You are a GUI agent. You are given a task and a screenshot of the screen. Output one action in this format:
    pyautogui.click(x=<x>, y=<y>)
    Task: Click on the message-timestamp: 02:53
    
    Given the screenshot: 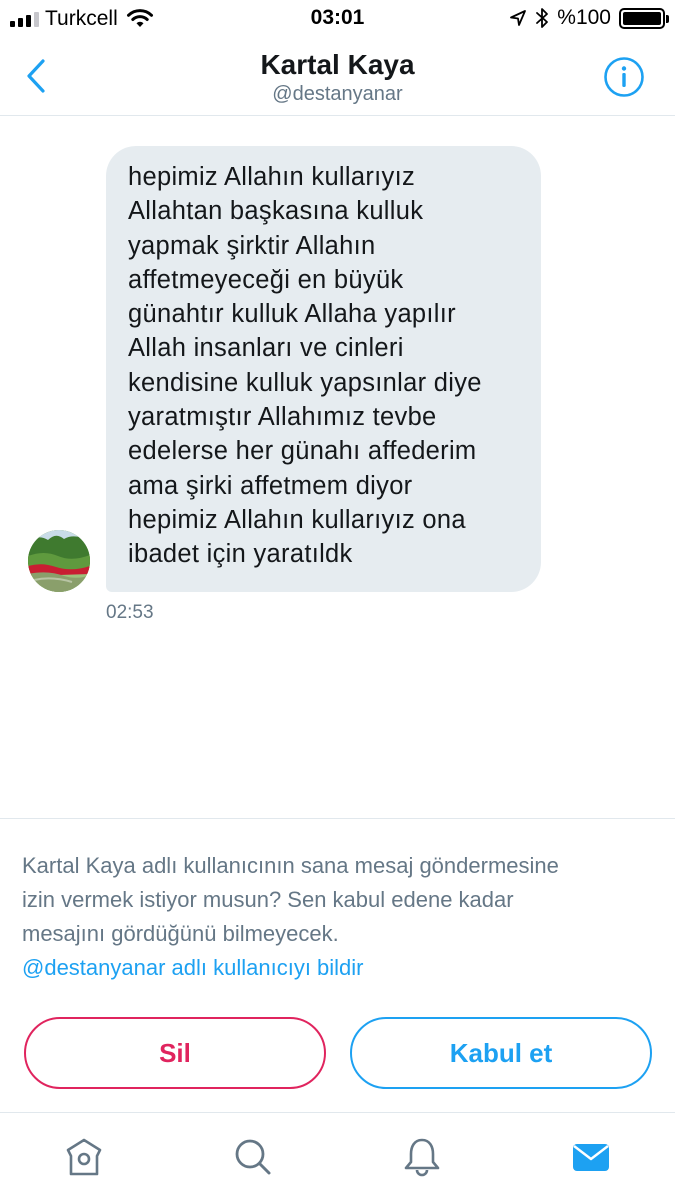 What is the action you would take?
    pyautogui.click(x=130, y=612)
    